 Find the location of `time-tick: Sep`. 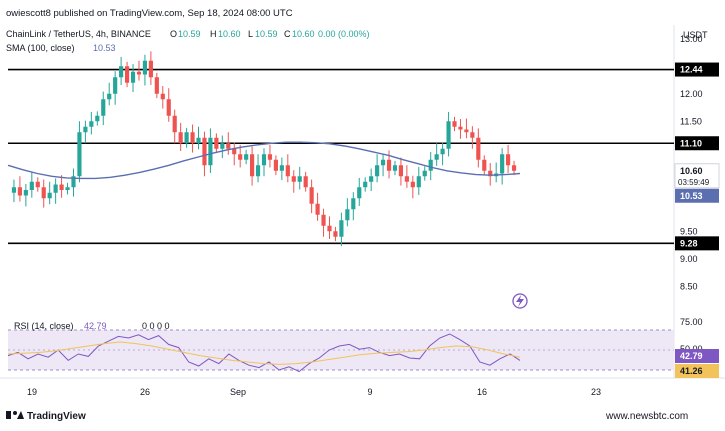

time-tick: Sep is located at coordinates (238, 392).